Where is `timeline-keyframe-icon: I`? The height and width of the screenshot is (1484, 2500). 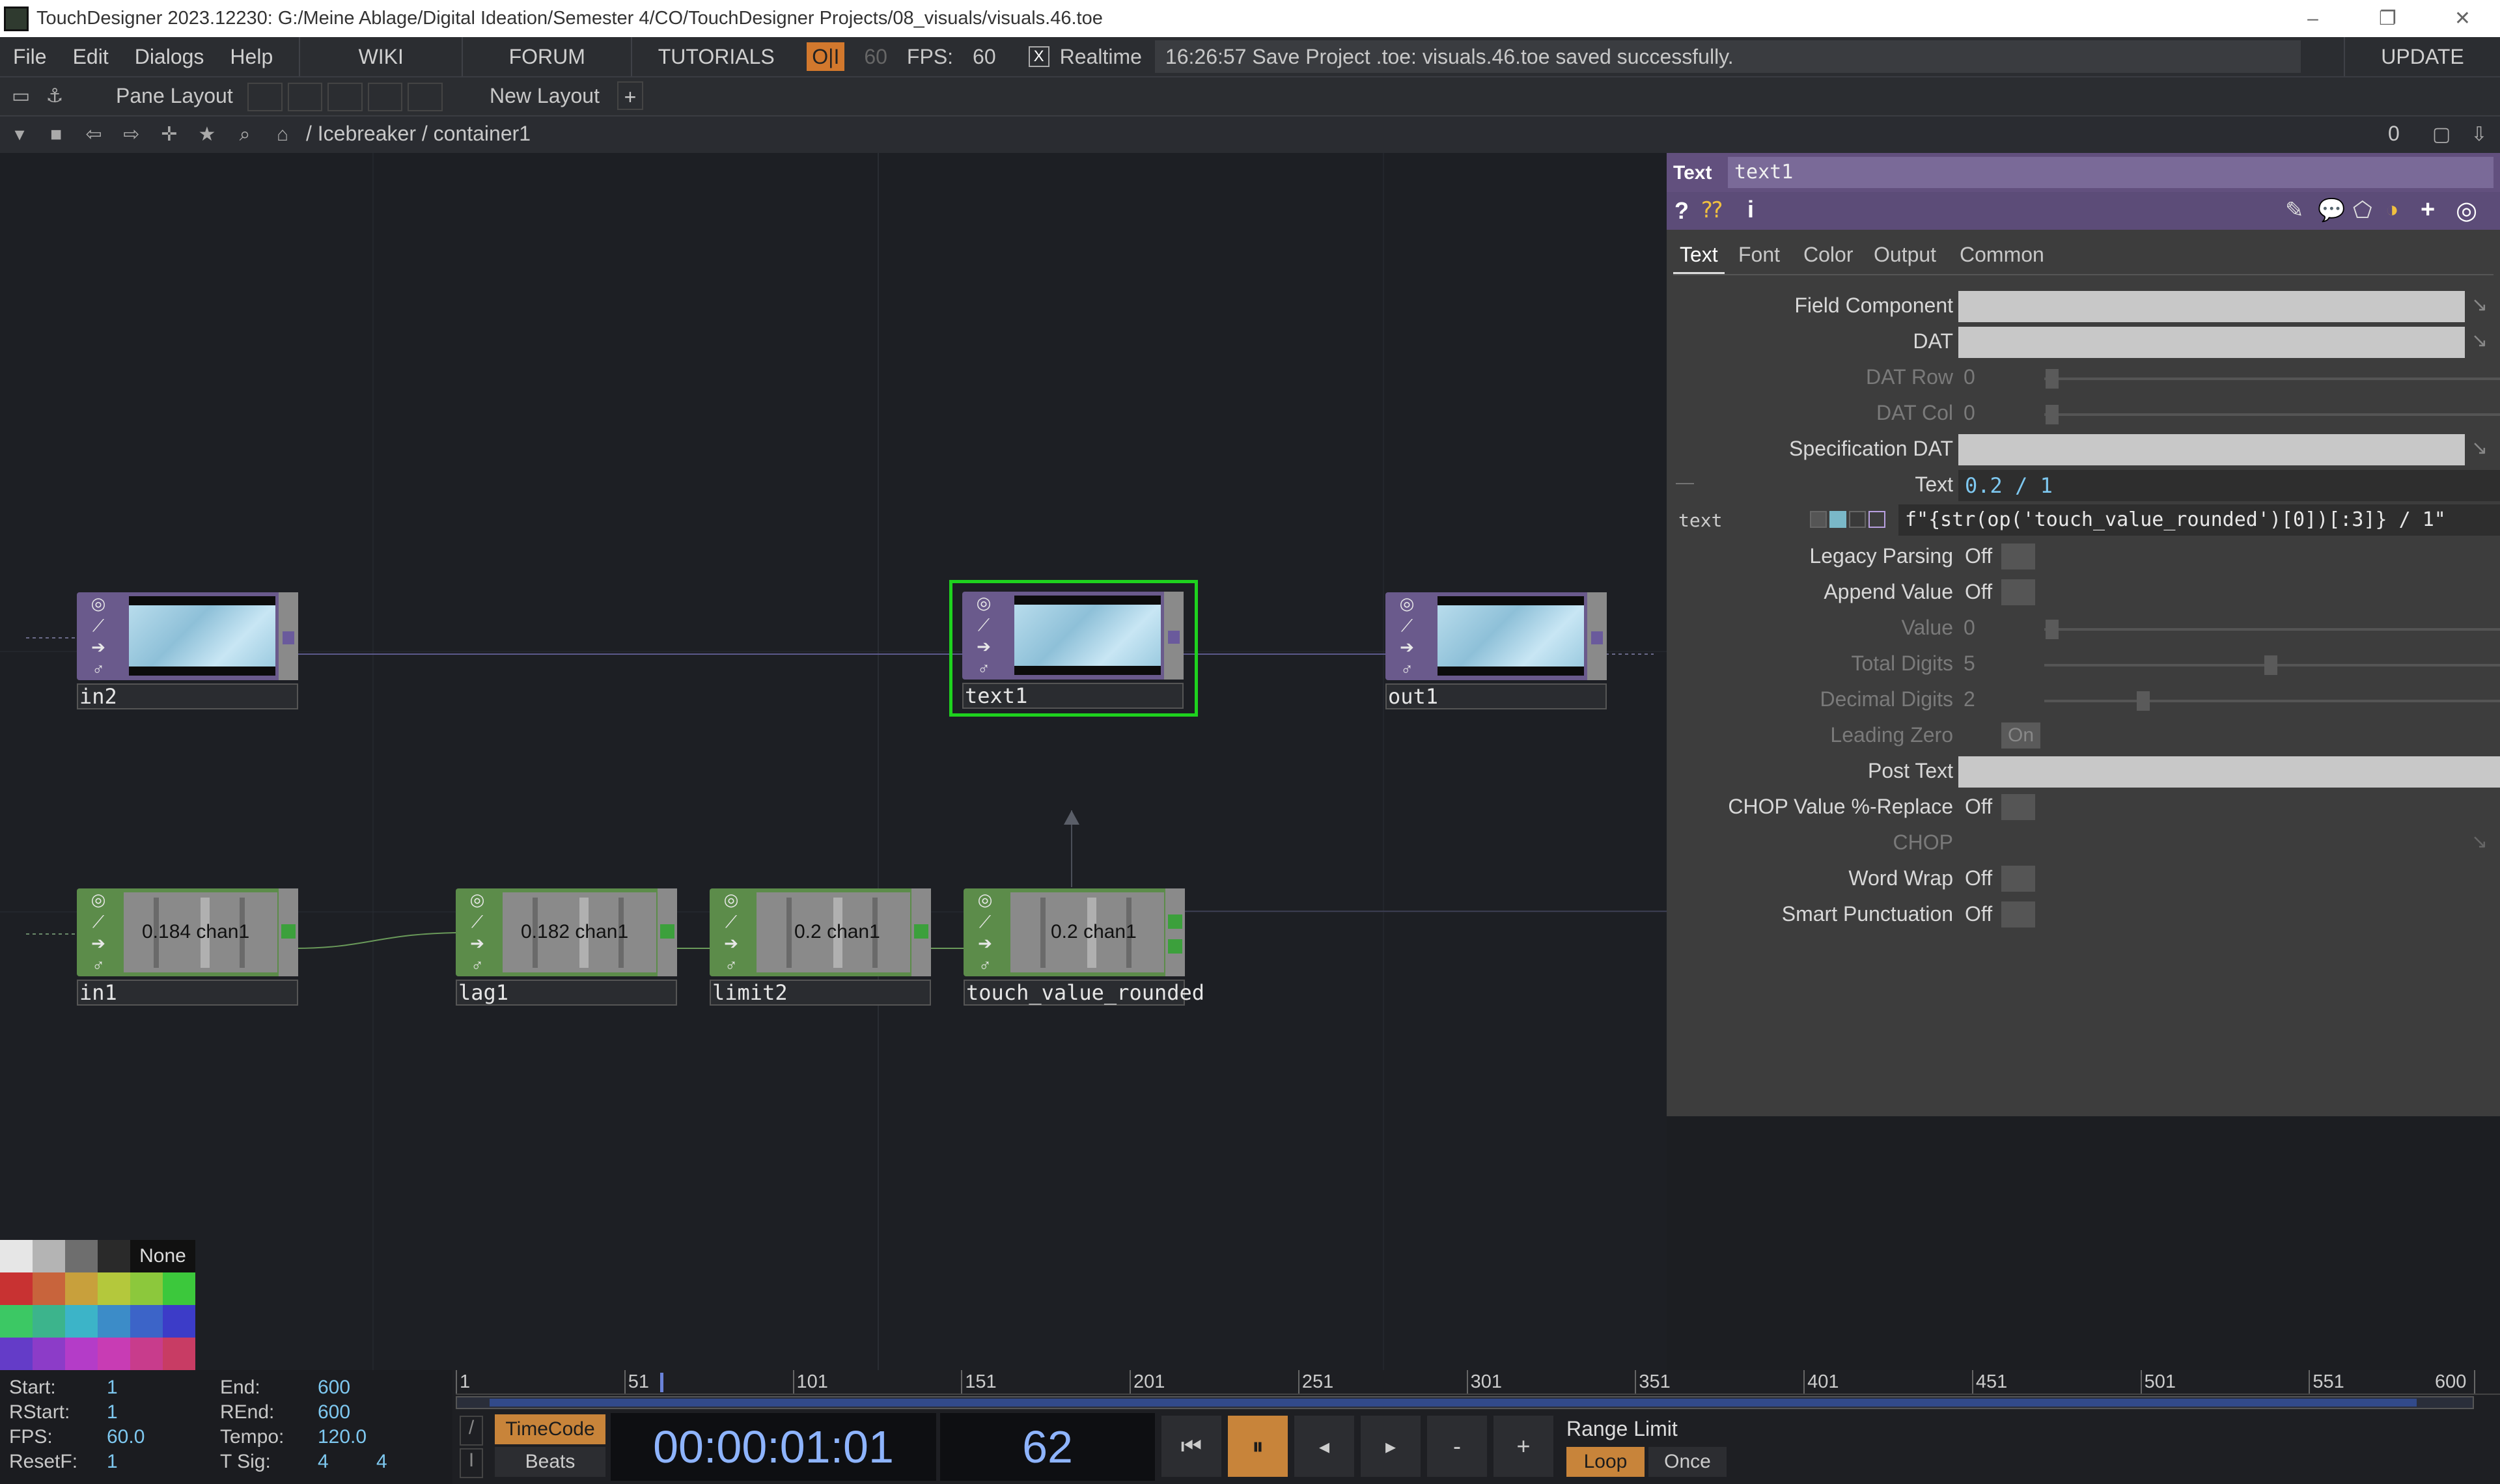 timeline-keyframe-icon: I is located at coordinates (471, 1463).